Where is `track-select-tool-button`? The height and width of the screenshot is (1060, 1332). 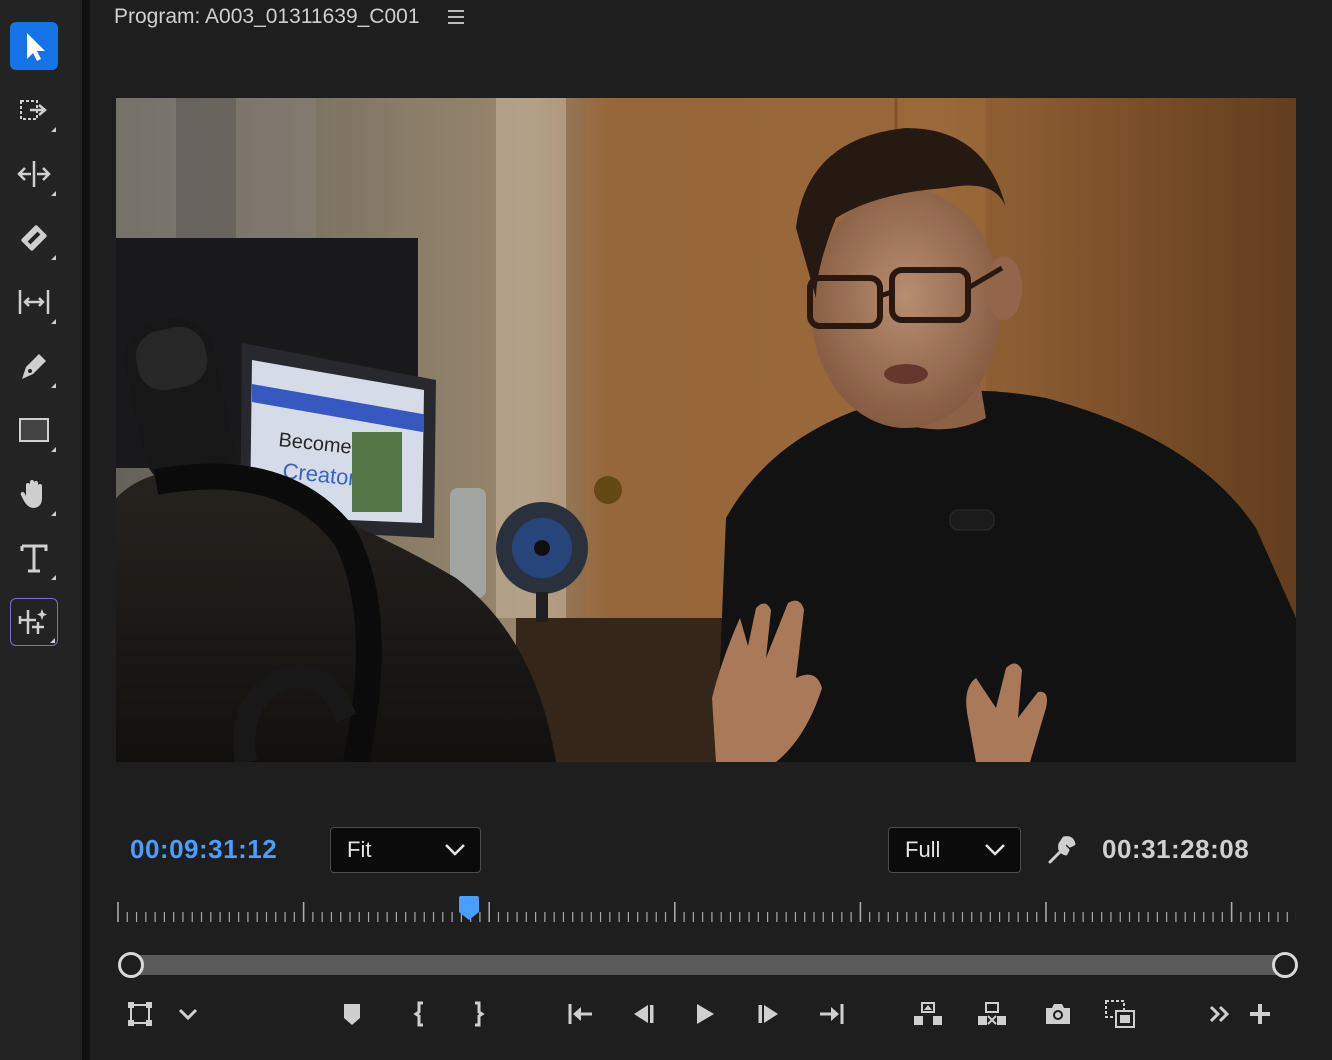 track-select-tool-button is located at coordinates (34, 110).